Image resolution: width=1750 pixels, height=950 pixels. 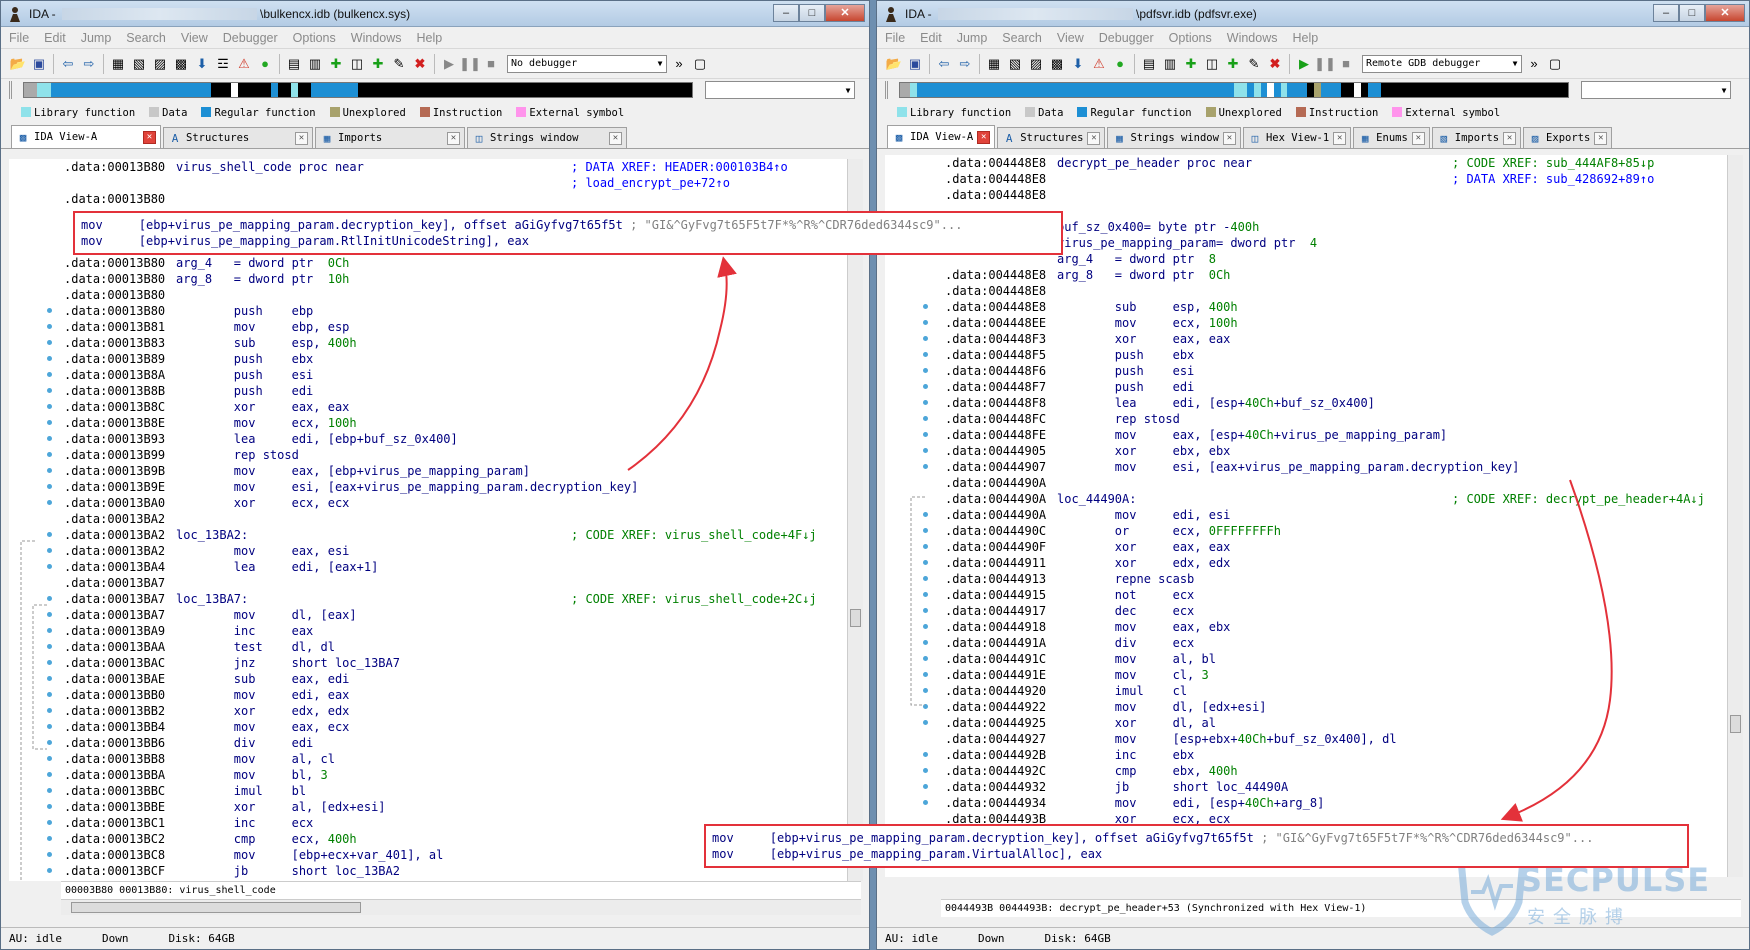 I want to click on scroll-thumb, so click(x=1735, y=724).